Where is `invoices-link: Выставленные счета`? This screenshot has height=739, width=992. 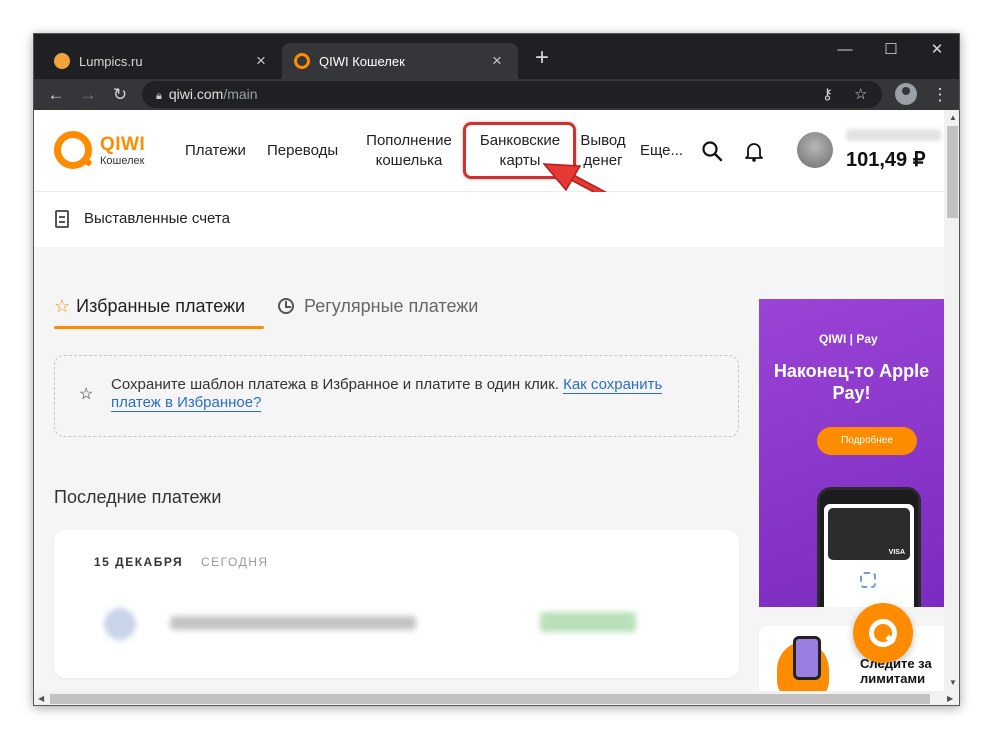 invoices-link: Выставленные счета is located at coordinates (157, 218).